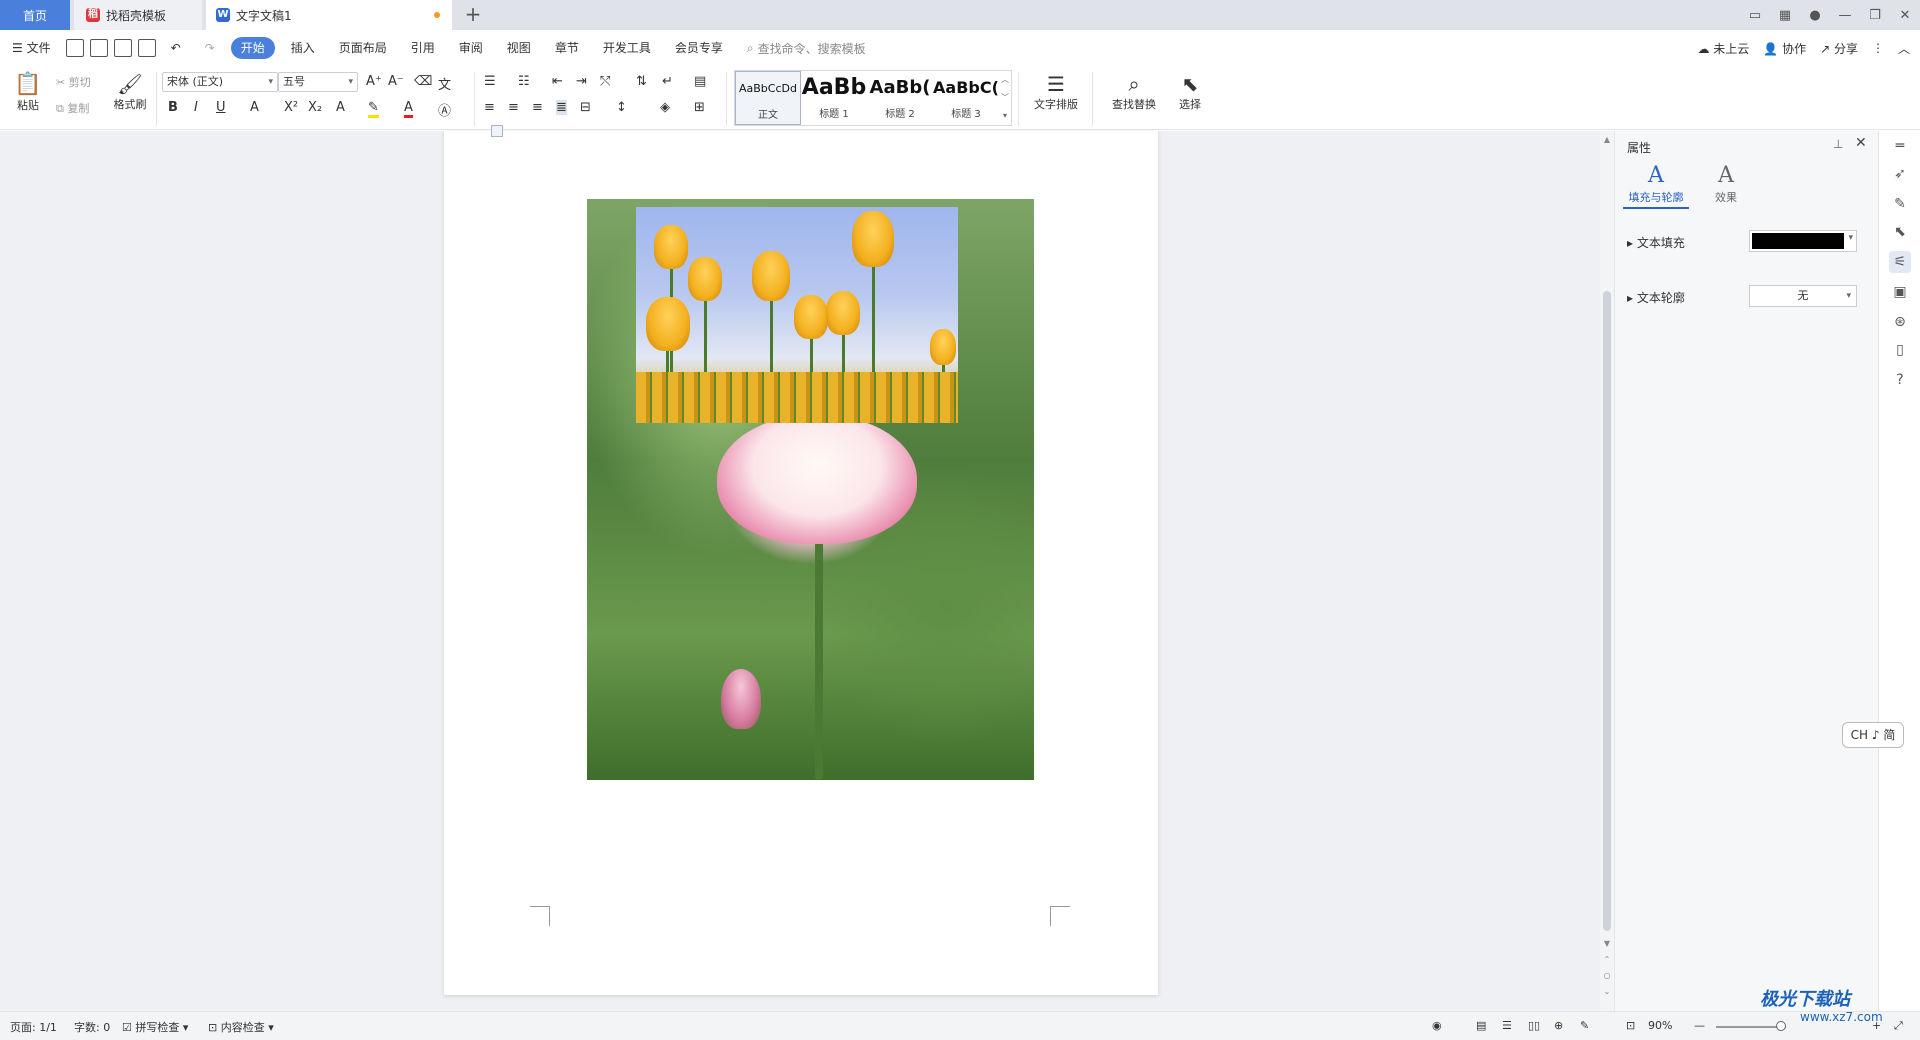 This screenshot has height=1040, width=1920. I want to click on bold-icon: B, so click(173, 107).